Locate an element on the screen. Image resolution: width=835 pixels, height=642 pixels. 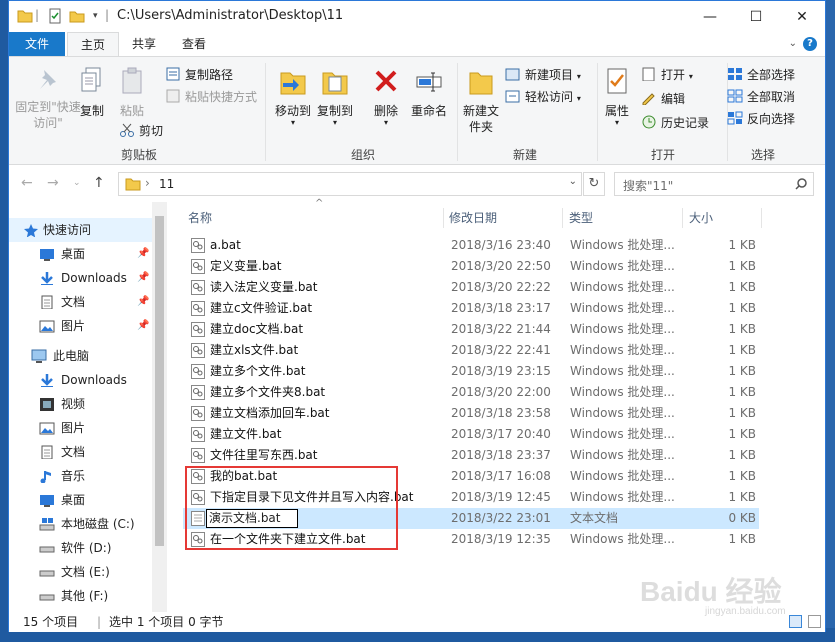
column-header-size: 大小 is located at coordinates (701, 218).